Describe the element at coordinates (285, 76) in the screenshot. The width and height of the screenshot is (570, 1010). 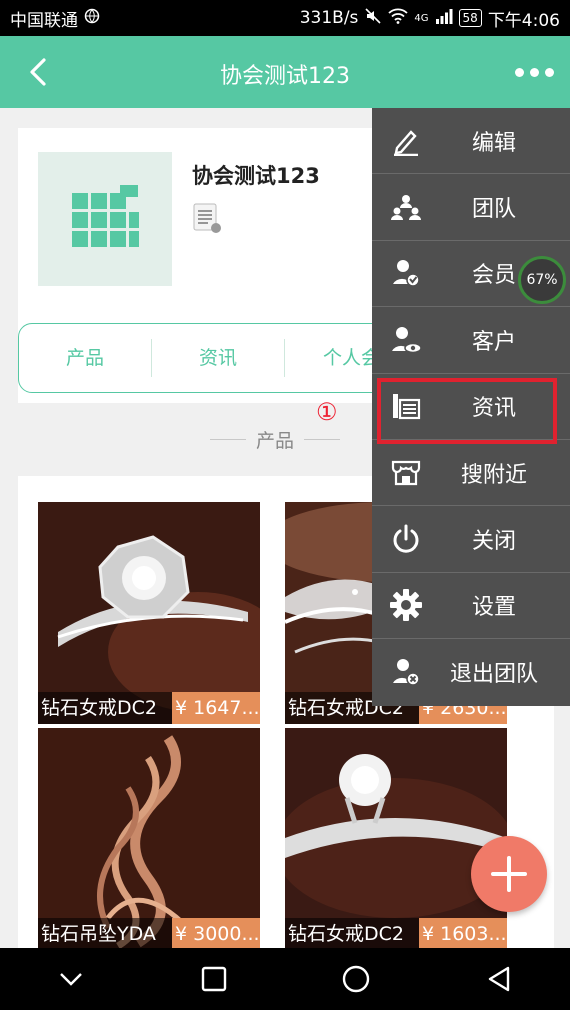
I see `page-title: 协会测试123` at that location.